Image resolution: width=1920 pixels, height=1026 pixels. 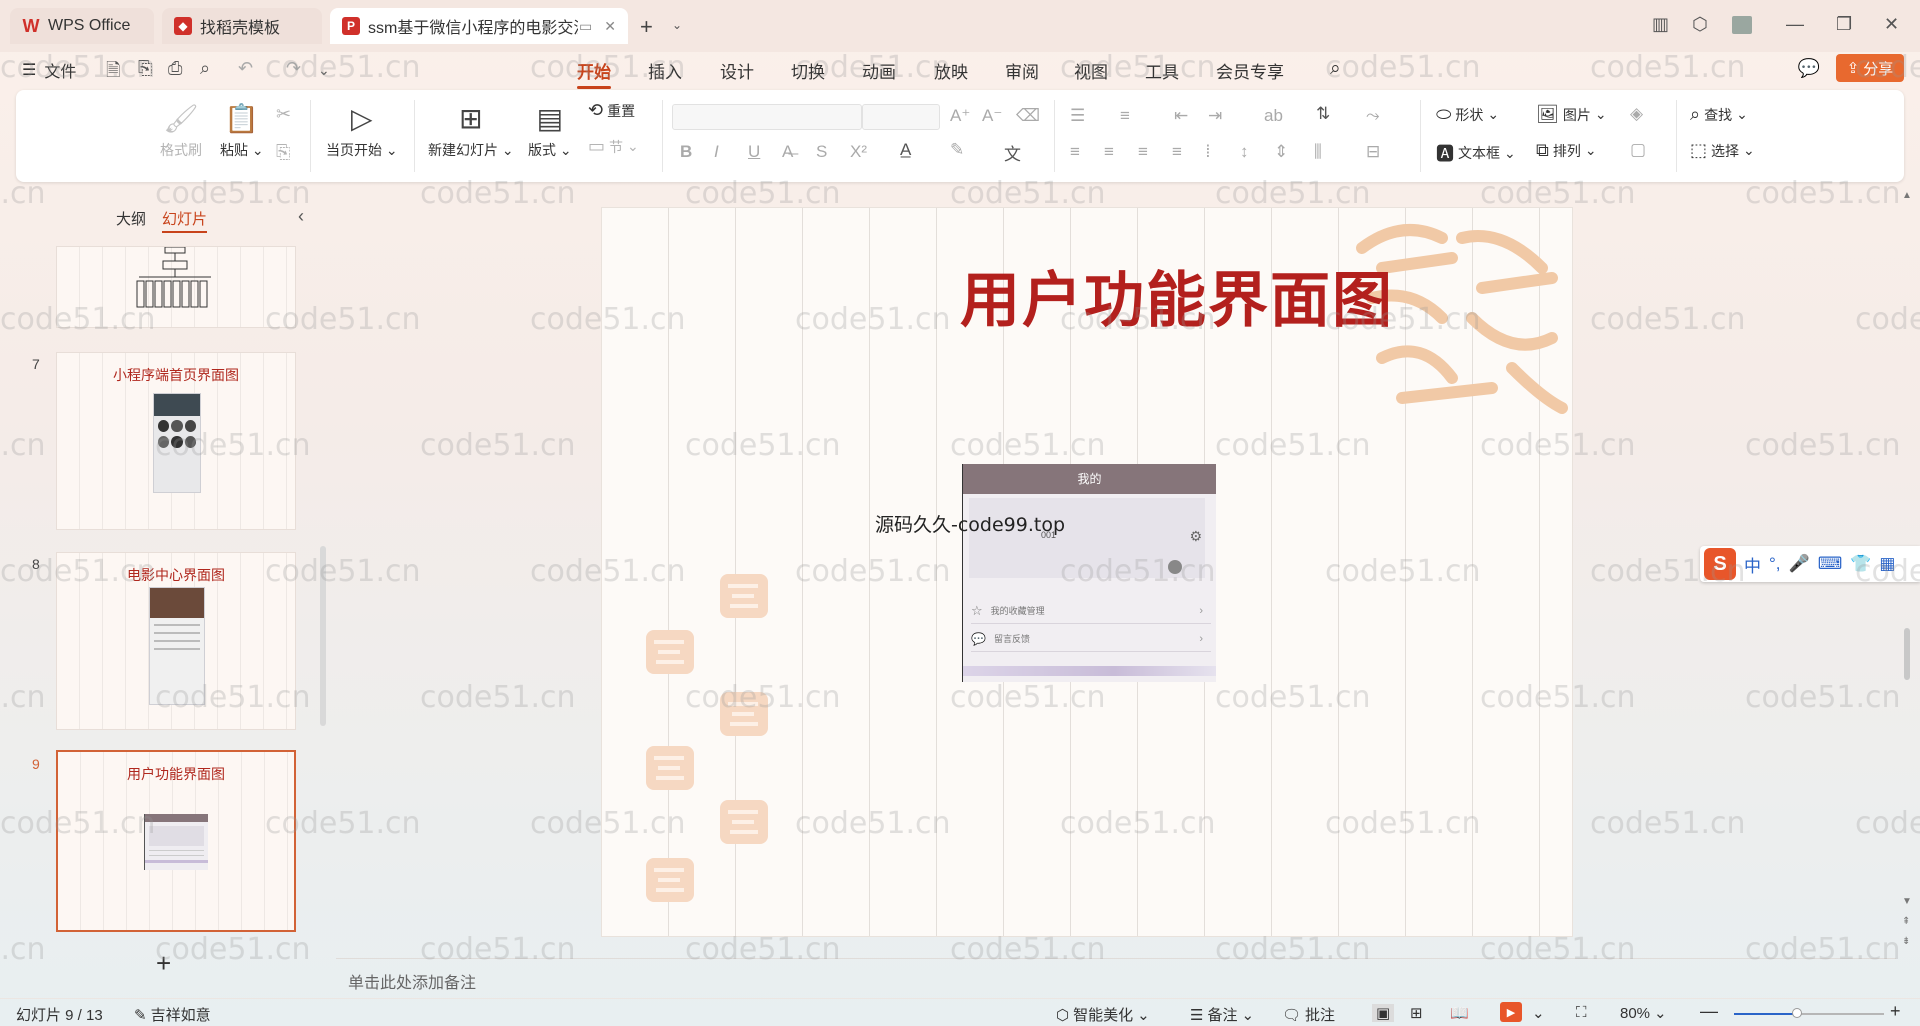 I want to click on picture-button: 🖼 图片 ⌄, so click(x=1571, y=114).